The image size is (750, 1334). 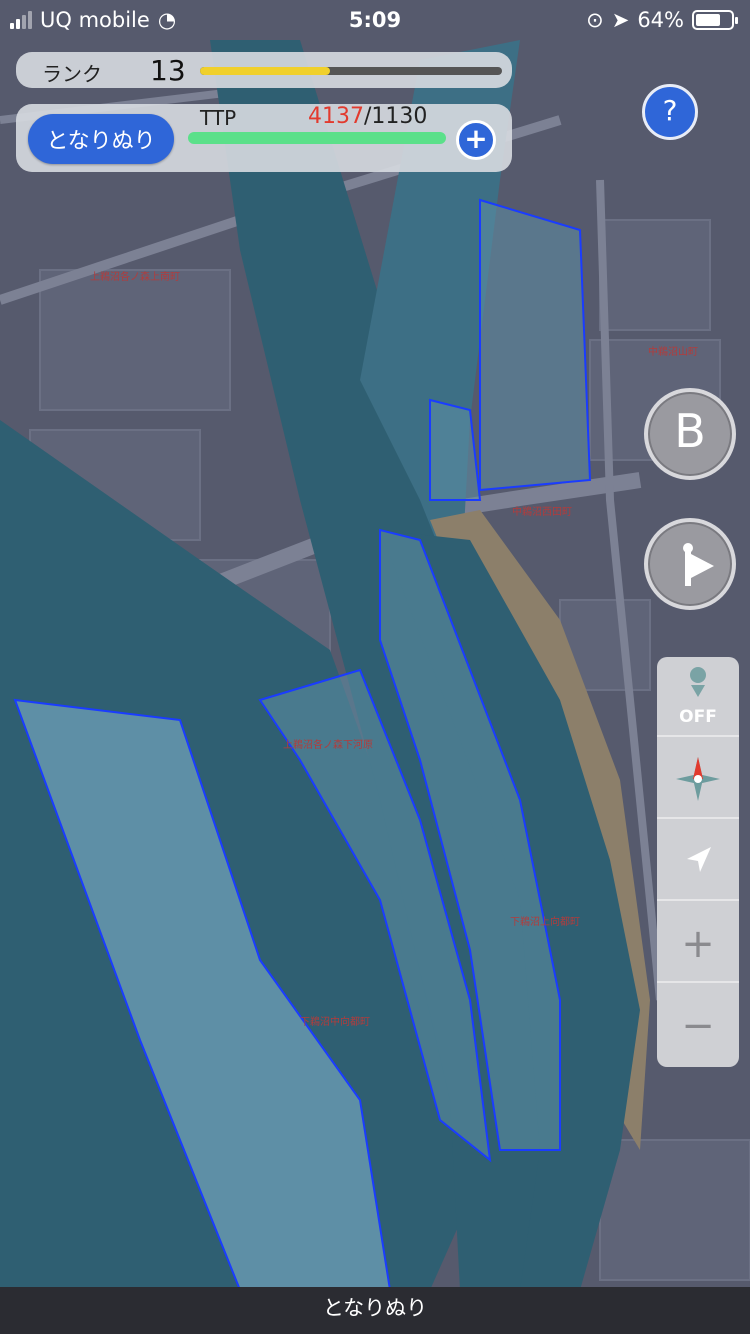 I want to click on zoom-out-icon: −, so click(x=698, y=1026).